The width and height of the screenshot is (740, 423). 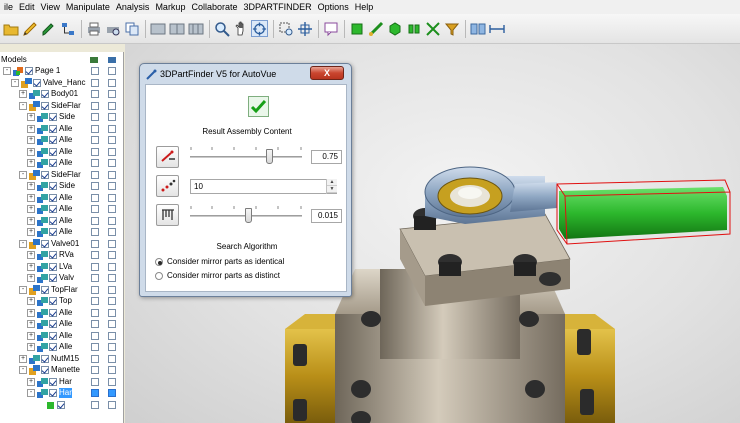 I want to click on rotate-3d-icon, so click(x=259, y=28).